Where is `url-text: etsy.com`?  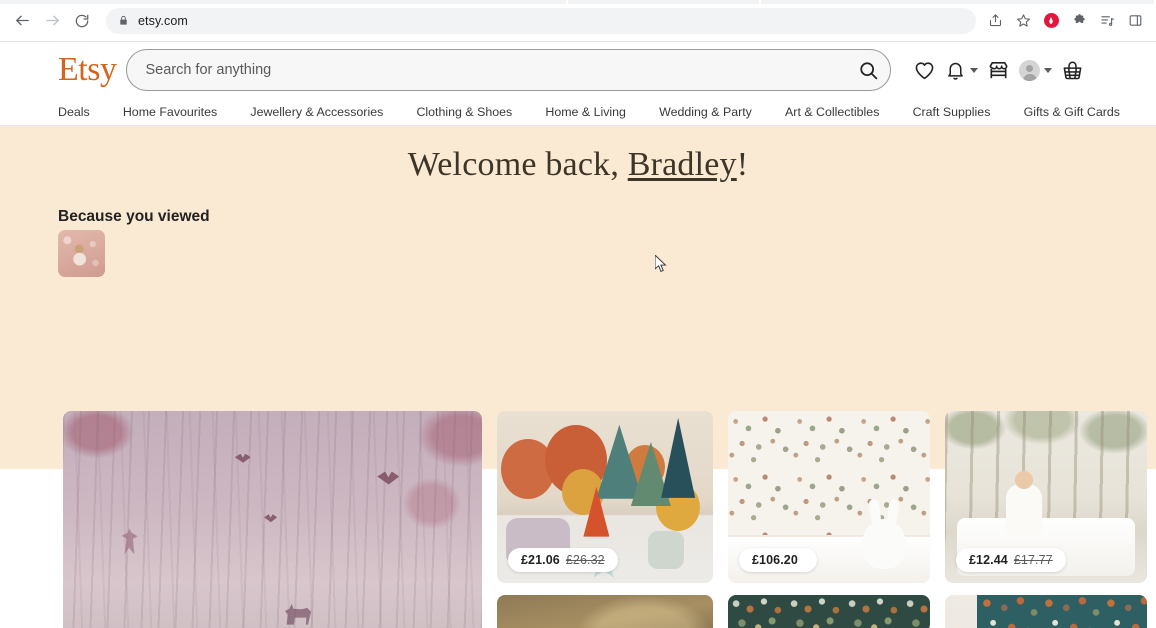
url-text: etsy.com is located at coordinates (163, 20).